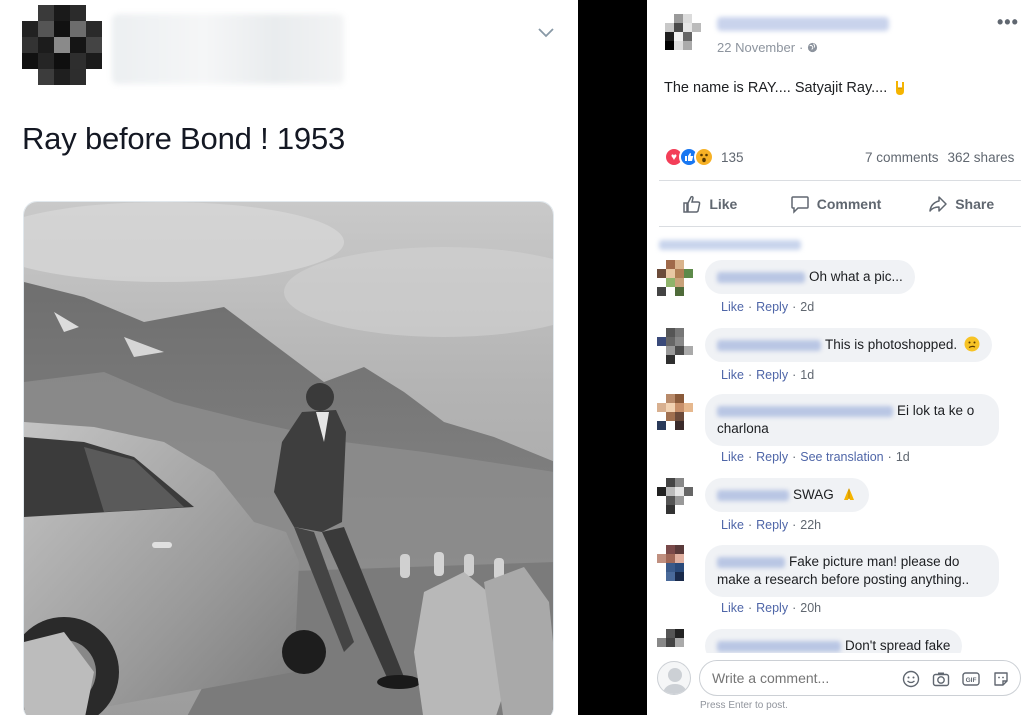 This screenshot has height=715, width=1024. I want to click on current-user-avatar, so click(674, 678).